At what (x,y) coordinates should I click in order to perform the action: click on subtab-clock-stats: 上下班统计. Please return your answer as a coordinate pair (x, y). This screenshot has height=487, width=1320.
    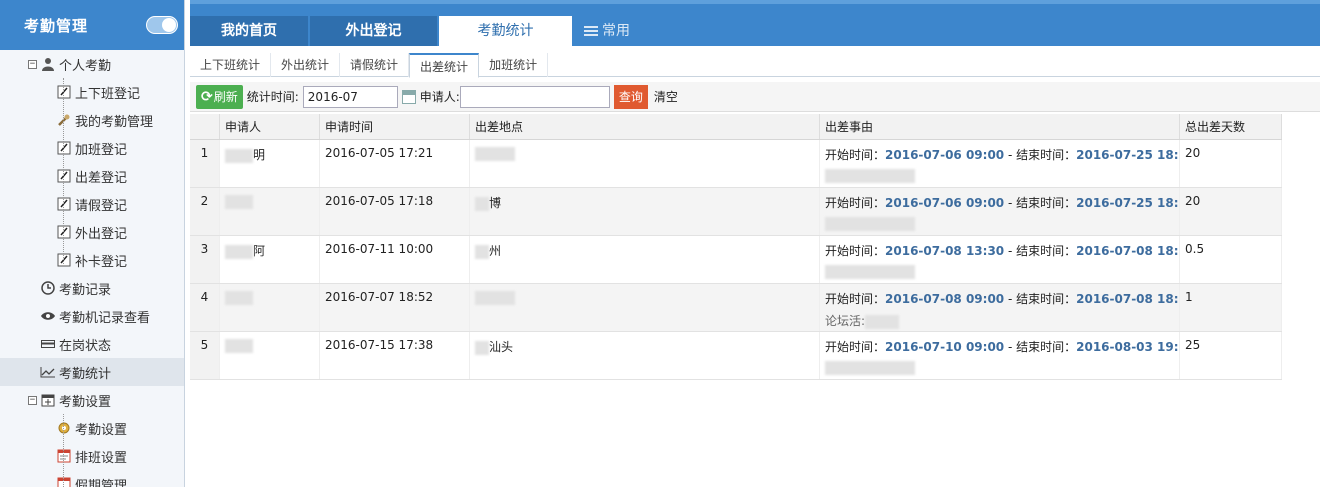
    Looking at the image, I should click on (231, 65).